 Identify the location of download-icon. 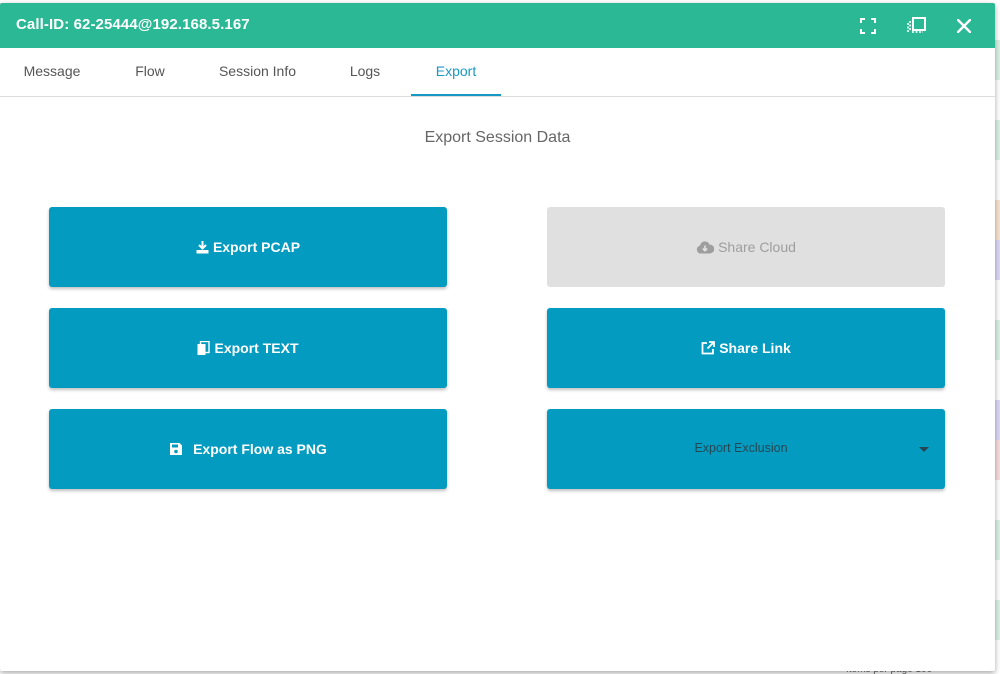
(202, 247).